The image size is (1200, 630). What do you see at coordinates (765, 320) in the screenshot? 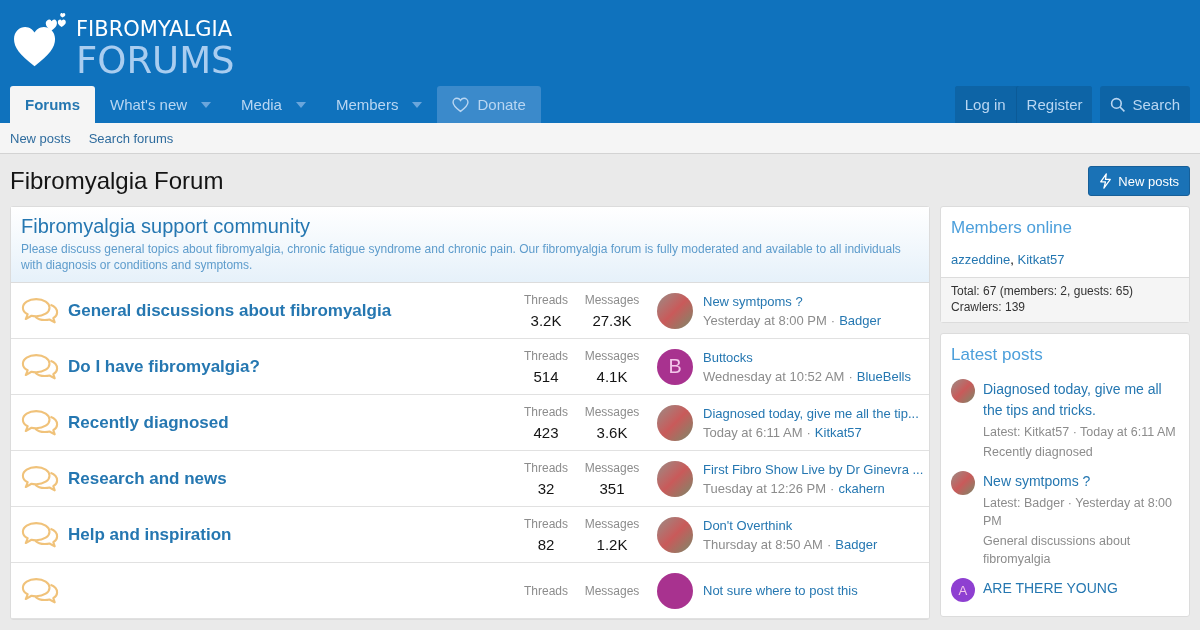
I see `post-date: Yesterday at 8:00 PM` at bounding box center [765, 320].